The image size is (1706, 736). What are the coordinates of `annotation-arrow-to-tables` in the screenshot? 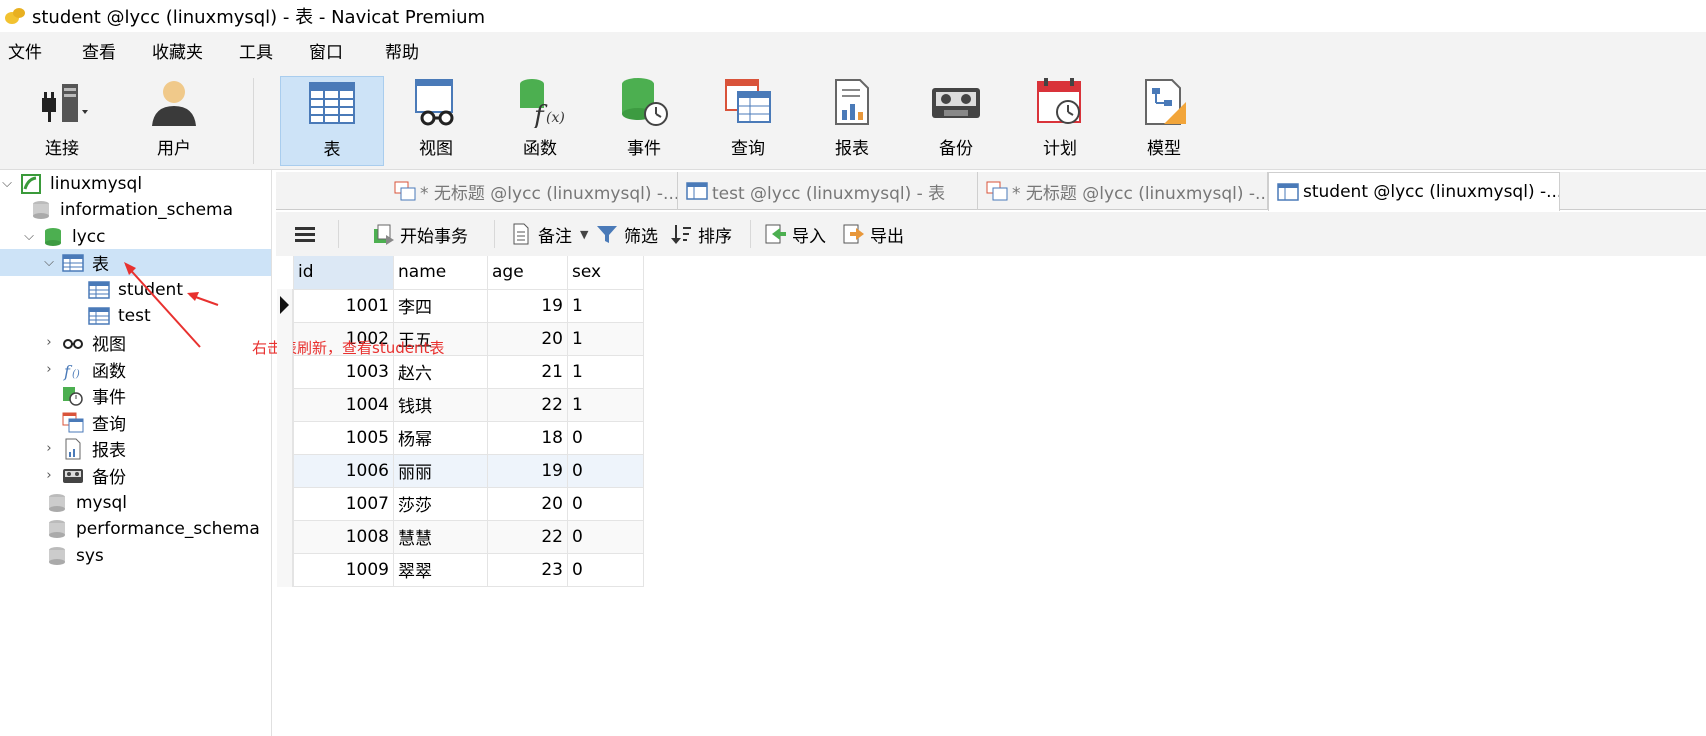 It's located at (163, 306).